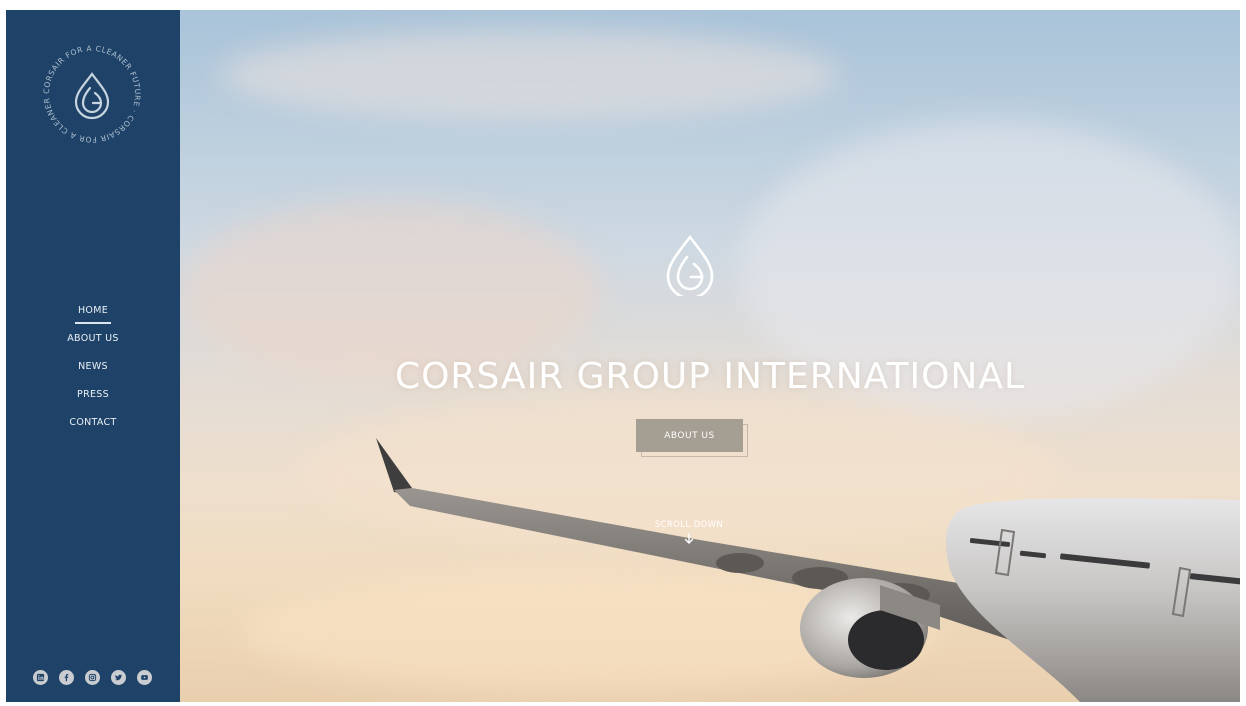 Image resolution: width=1246 pixels, height=706 pixels. Describe the element at coordinates (93, 338) in the screenshot. I see `nav-item-label: ABOUT US` at that location.